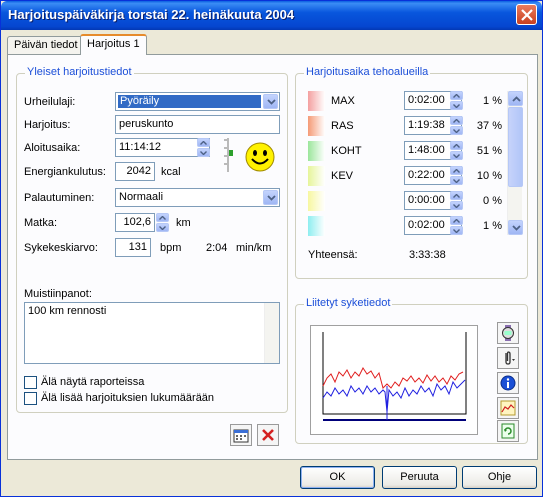  I want to click on sport-selected-value: Pyöräily, so click(189, 101).